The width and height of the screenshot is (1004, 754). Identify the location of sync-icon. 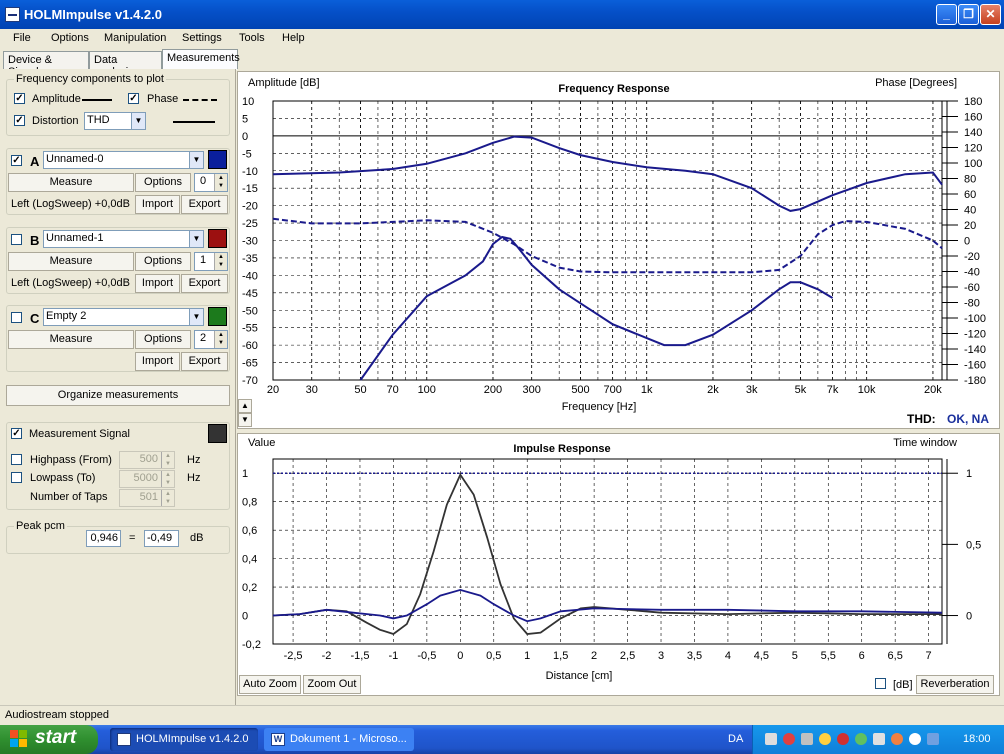
(861, 739).